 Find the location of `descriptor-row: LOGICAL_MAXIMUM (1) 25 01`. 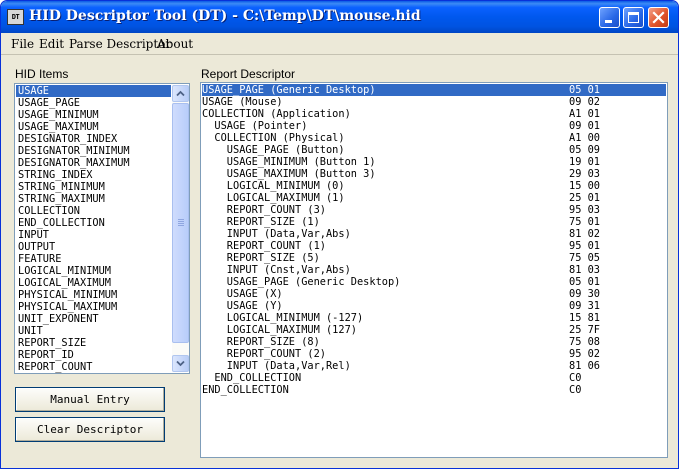

descriptor-row: LOGICAL_MAXIMUM (1) 25 01 is located at coordinates (434, 198).